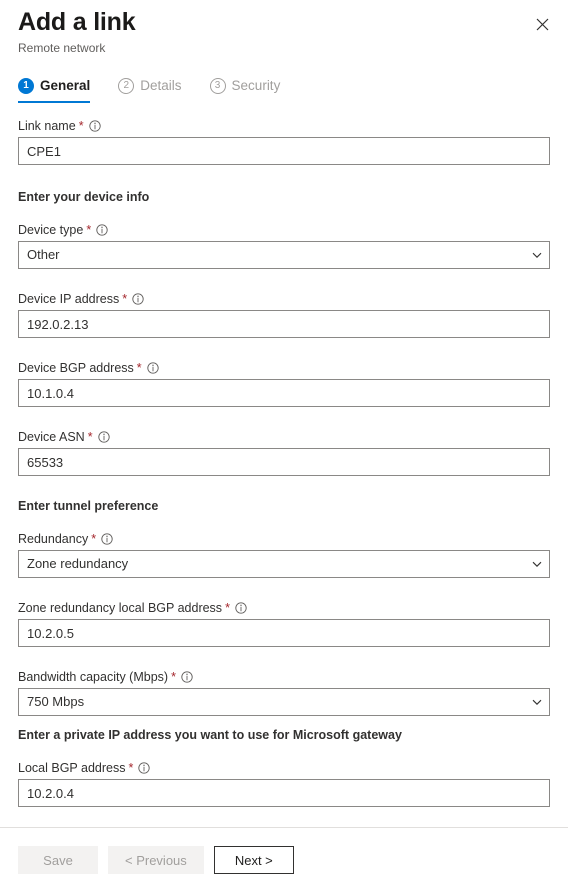 The width and height of the screenshot is (568, 890). I want to click on tab-step-number: 3, so click(217, 86).